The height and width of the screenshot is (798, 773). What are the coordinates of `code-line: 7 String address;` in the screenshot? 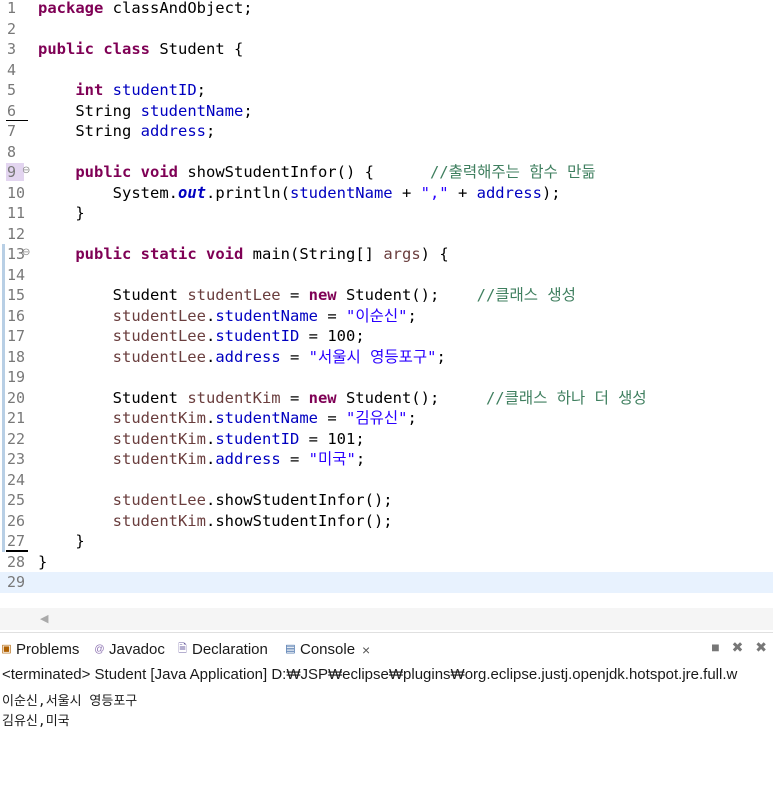 It's located at (386, 131).